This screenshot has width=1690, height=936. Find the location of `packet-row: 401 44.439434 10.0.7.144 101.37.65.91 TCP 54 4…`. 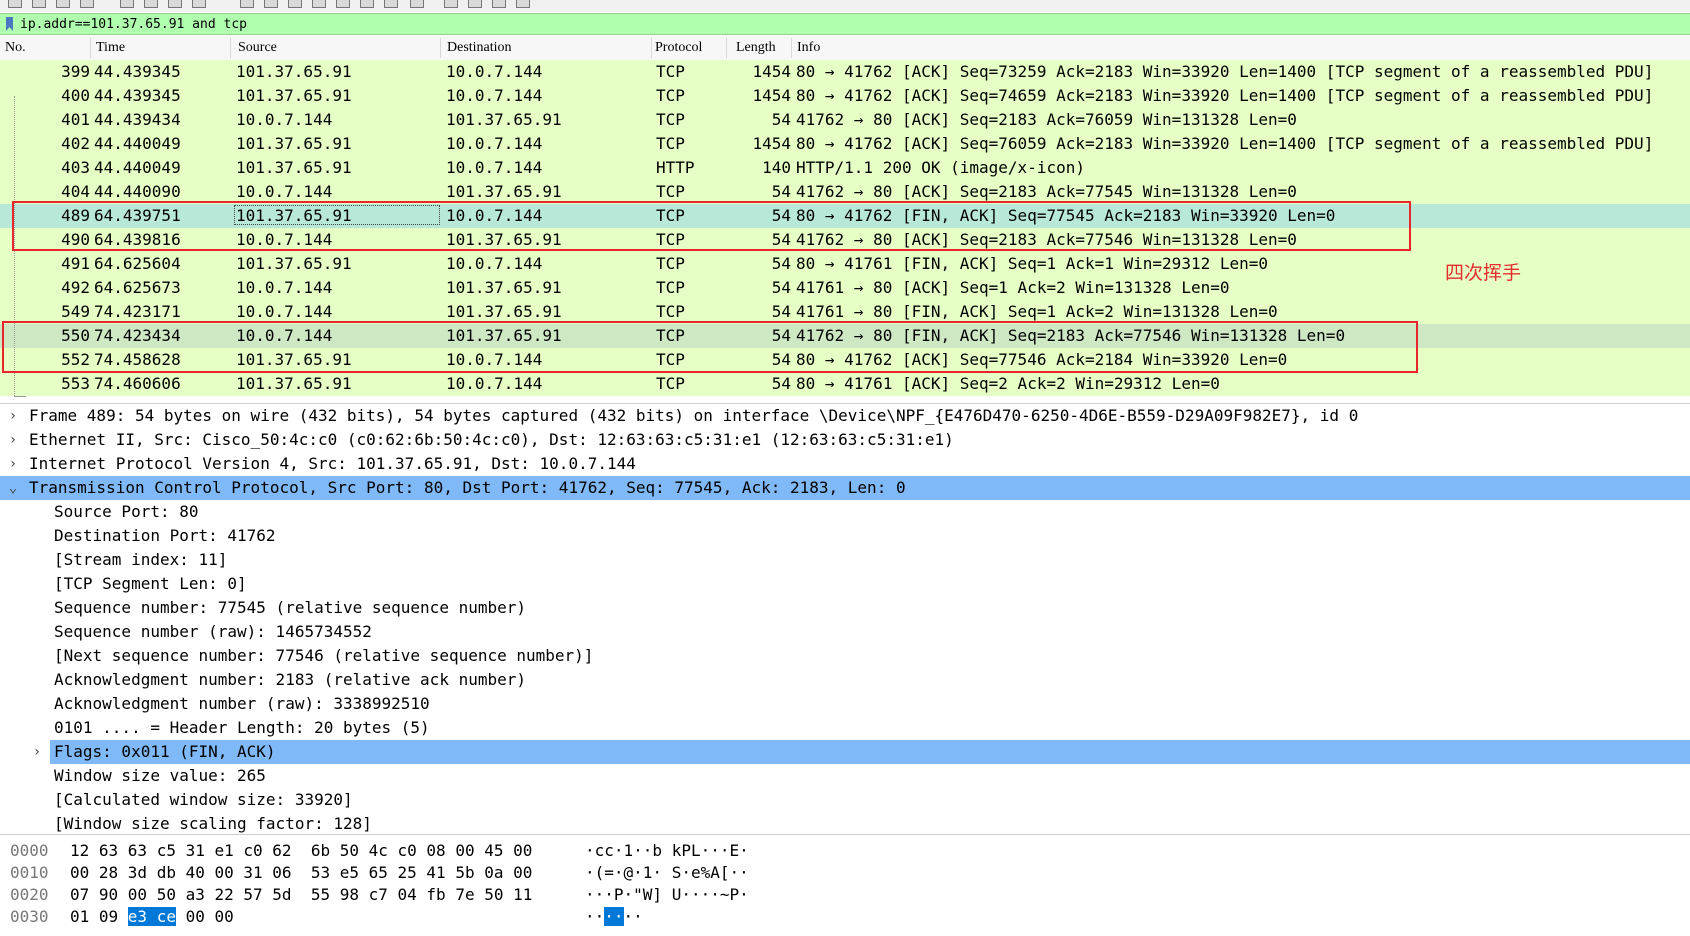

packet-row: 401 44.439434 10.0.7.144 101.37.65.91 TCP 54 4… is located at coordinates (845, 120).